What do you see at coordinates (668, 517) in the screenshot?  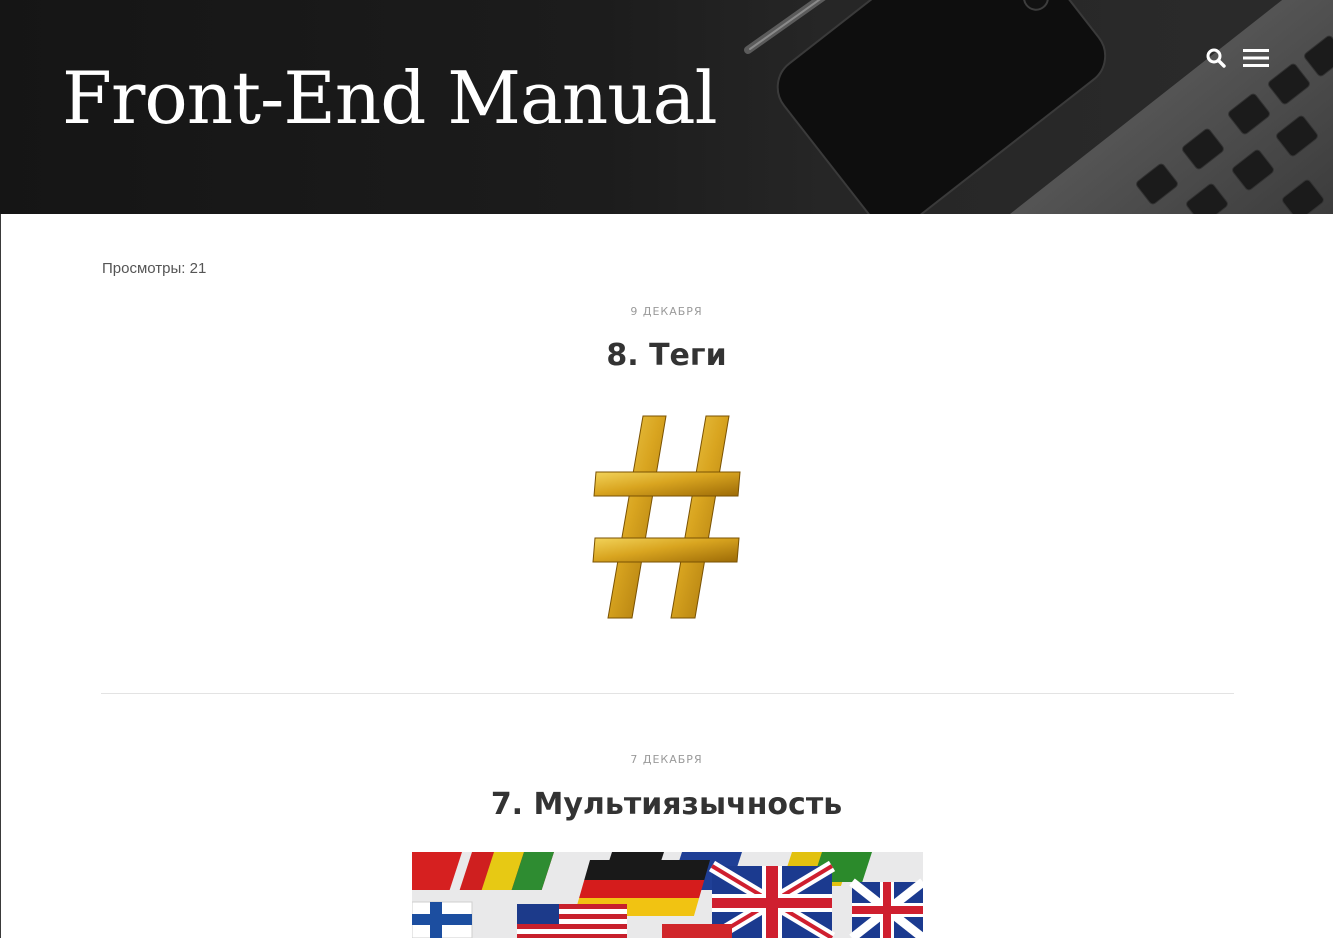 I see `post-thumbnail-hash` at bounding box center [668, 517].